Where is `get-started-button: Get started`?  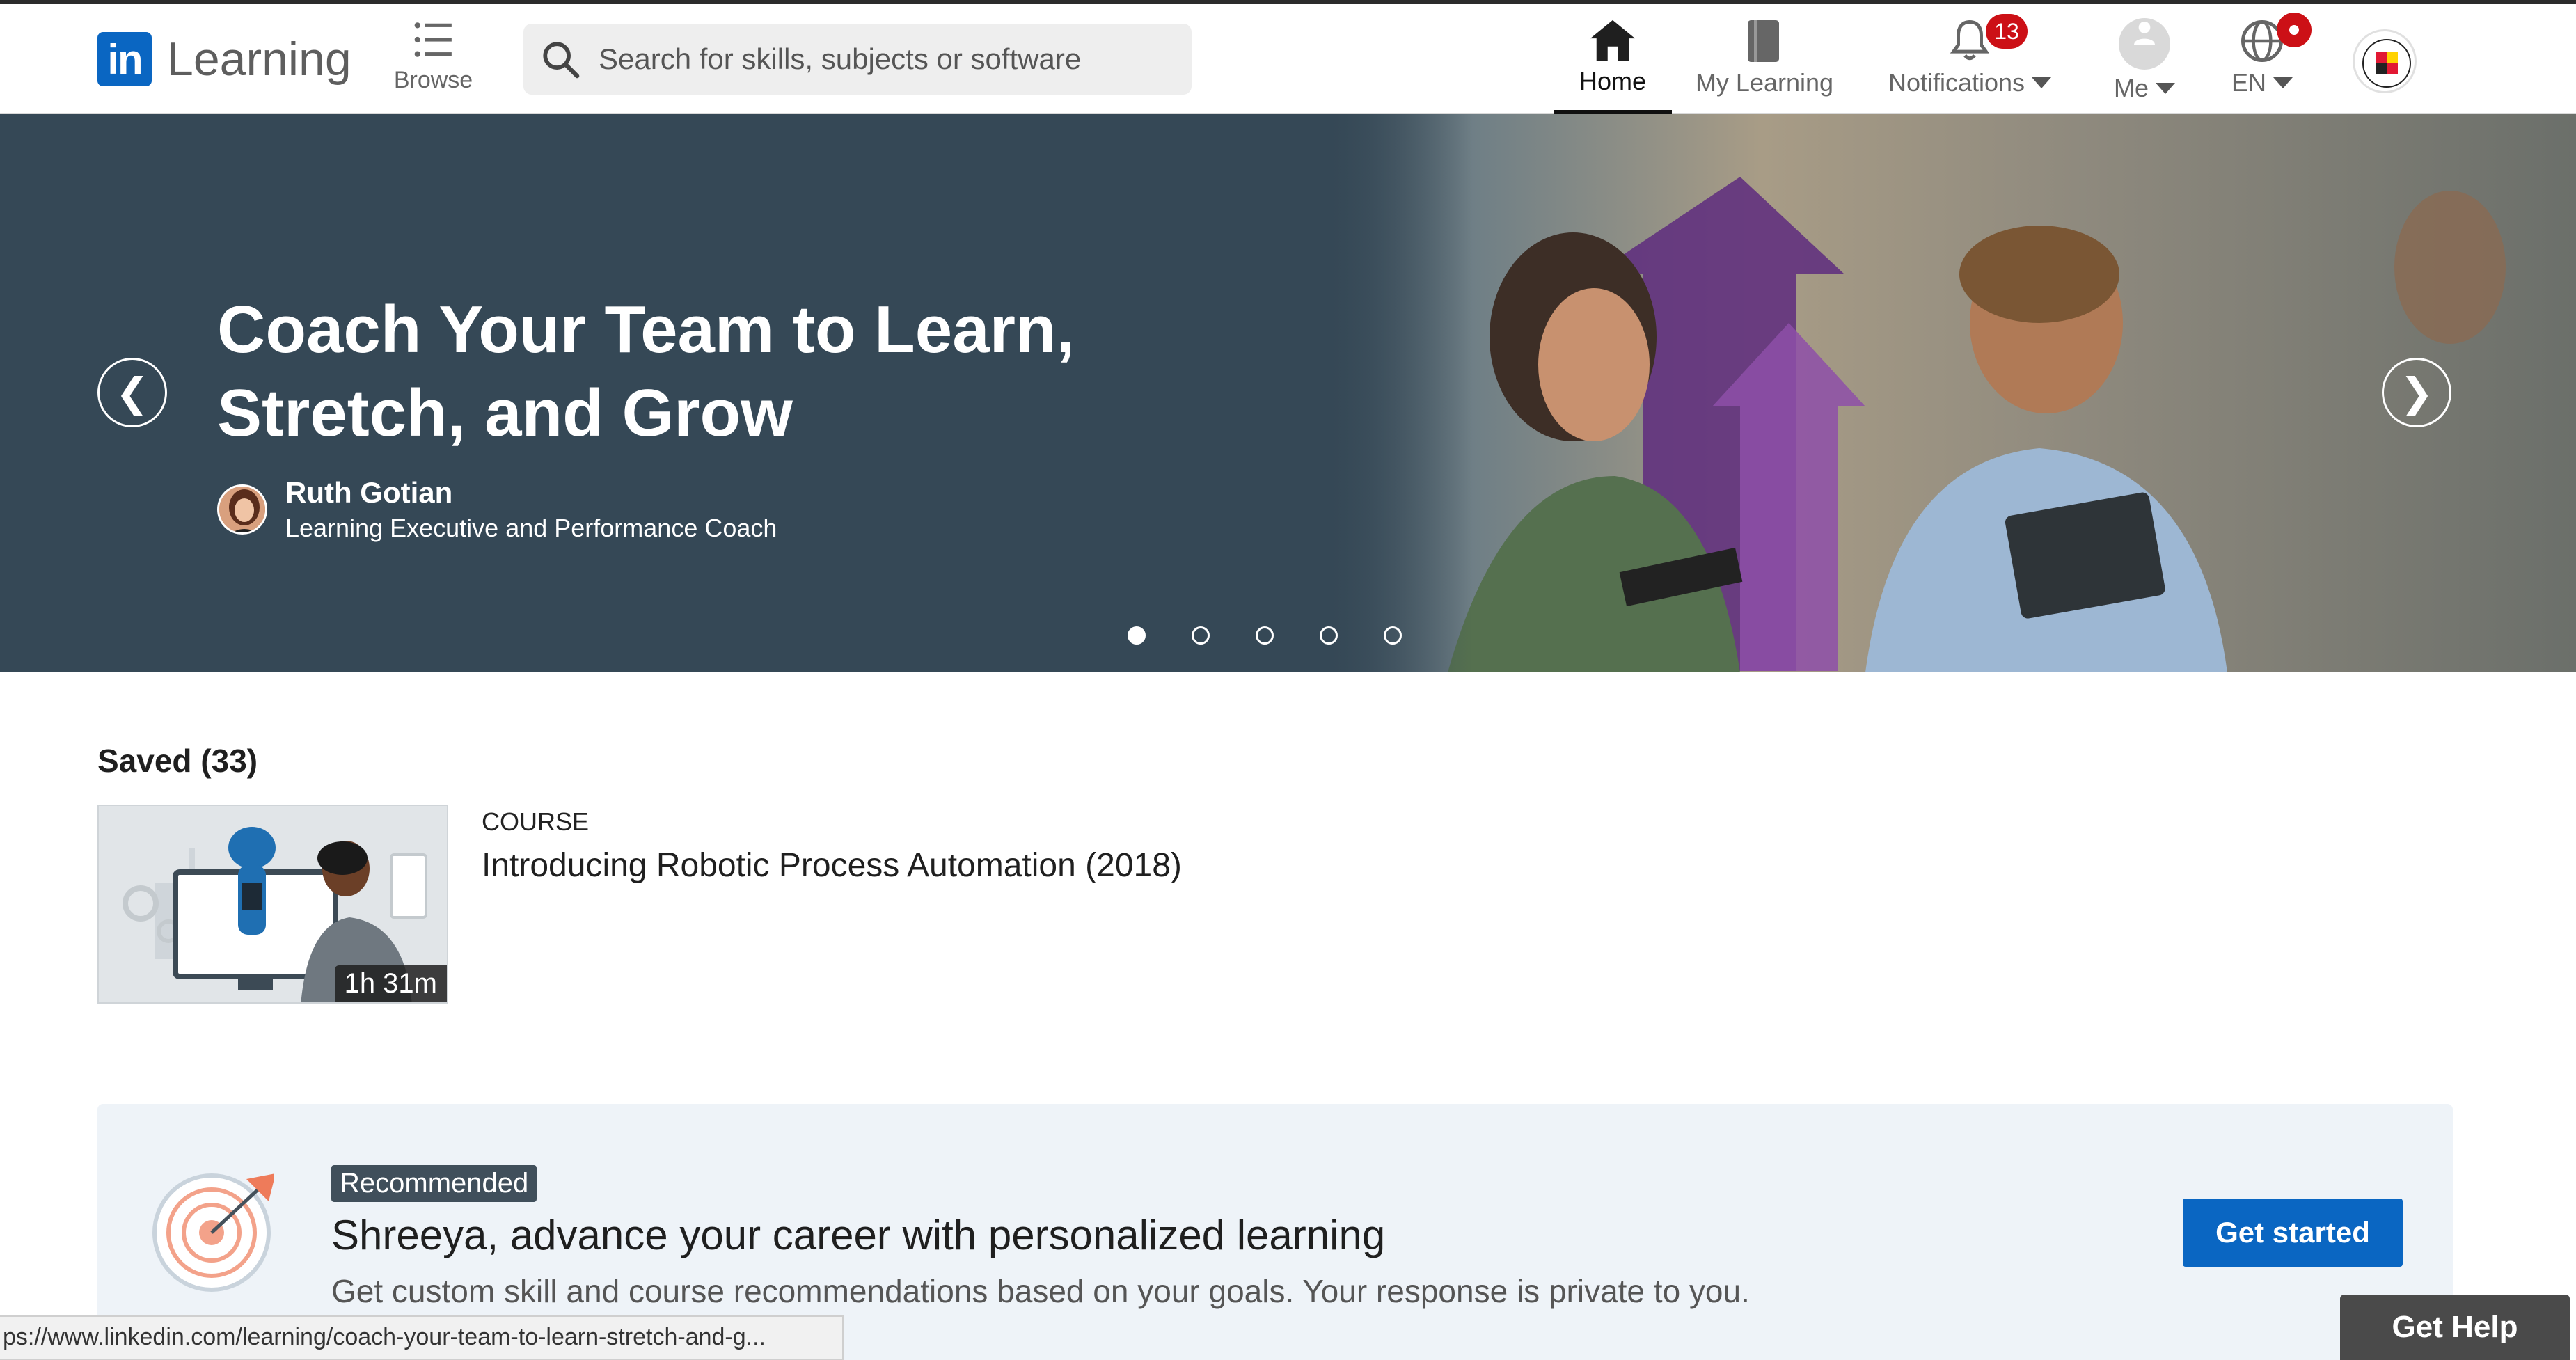
get-started-button: Get started is located at coordinates (2293, 1233).